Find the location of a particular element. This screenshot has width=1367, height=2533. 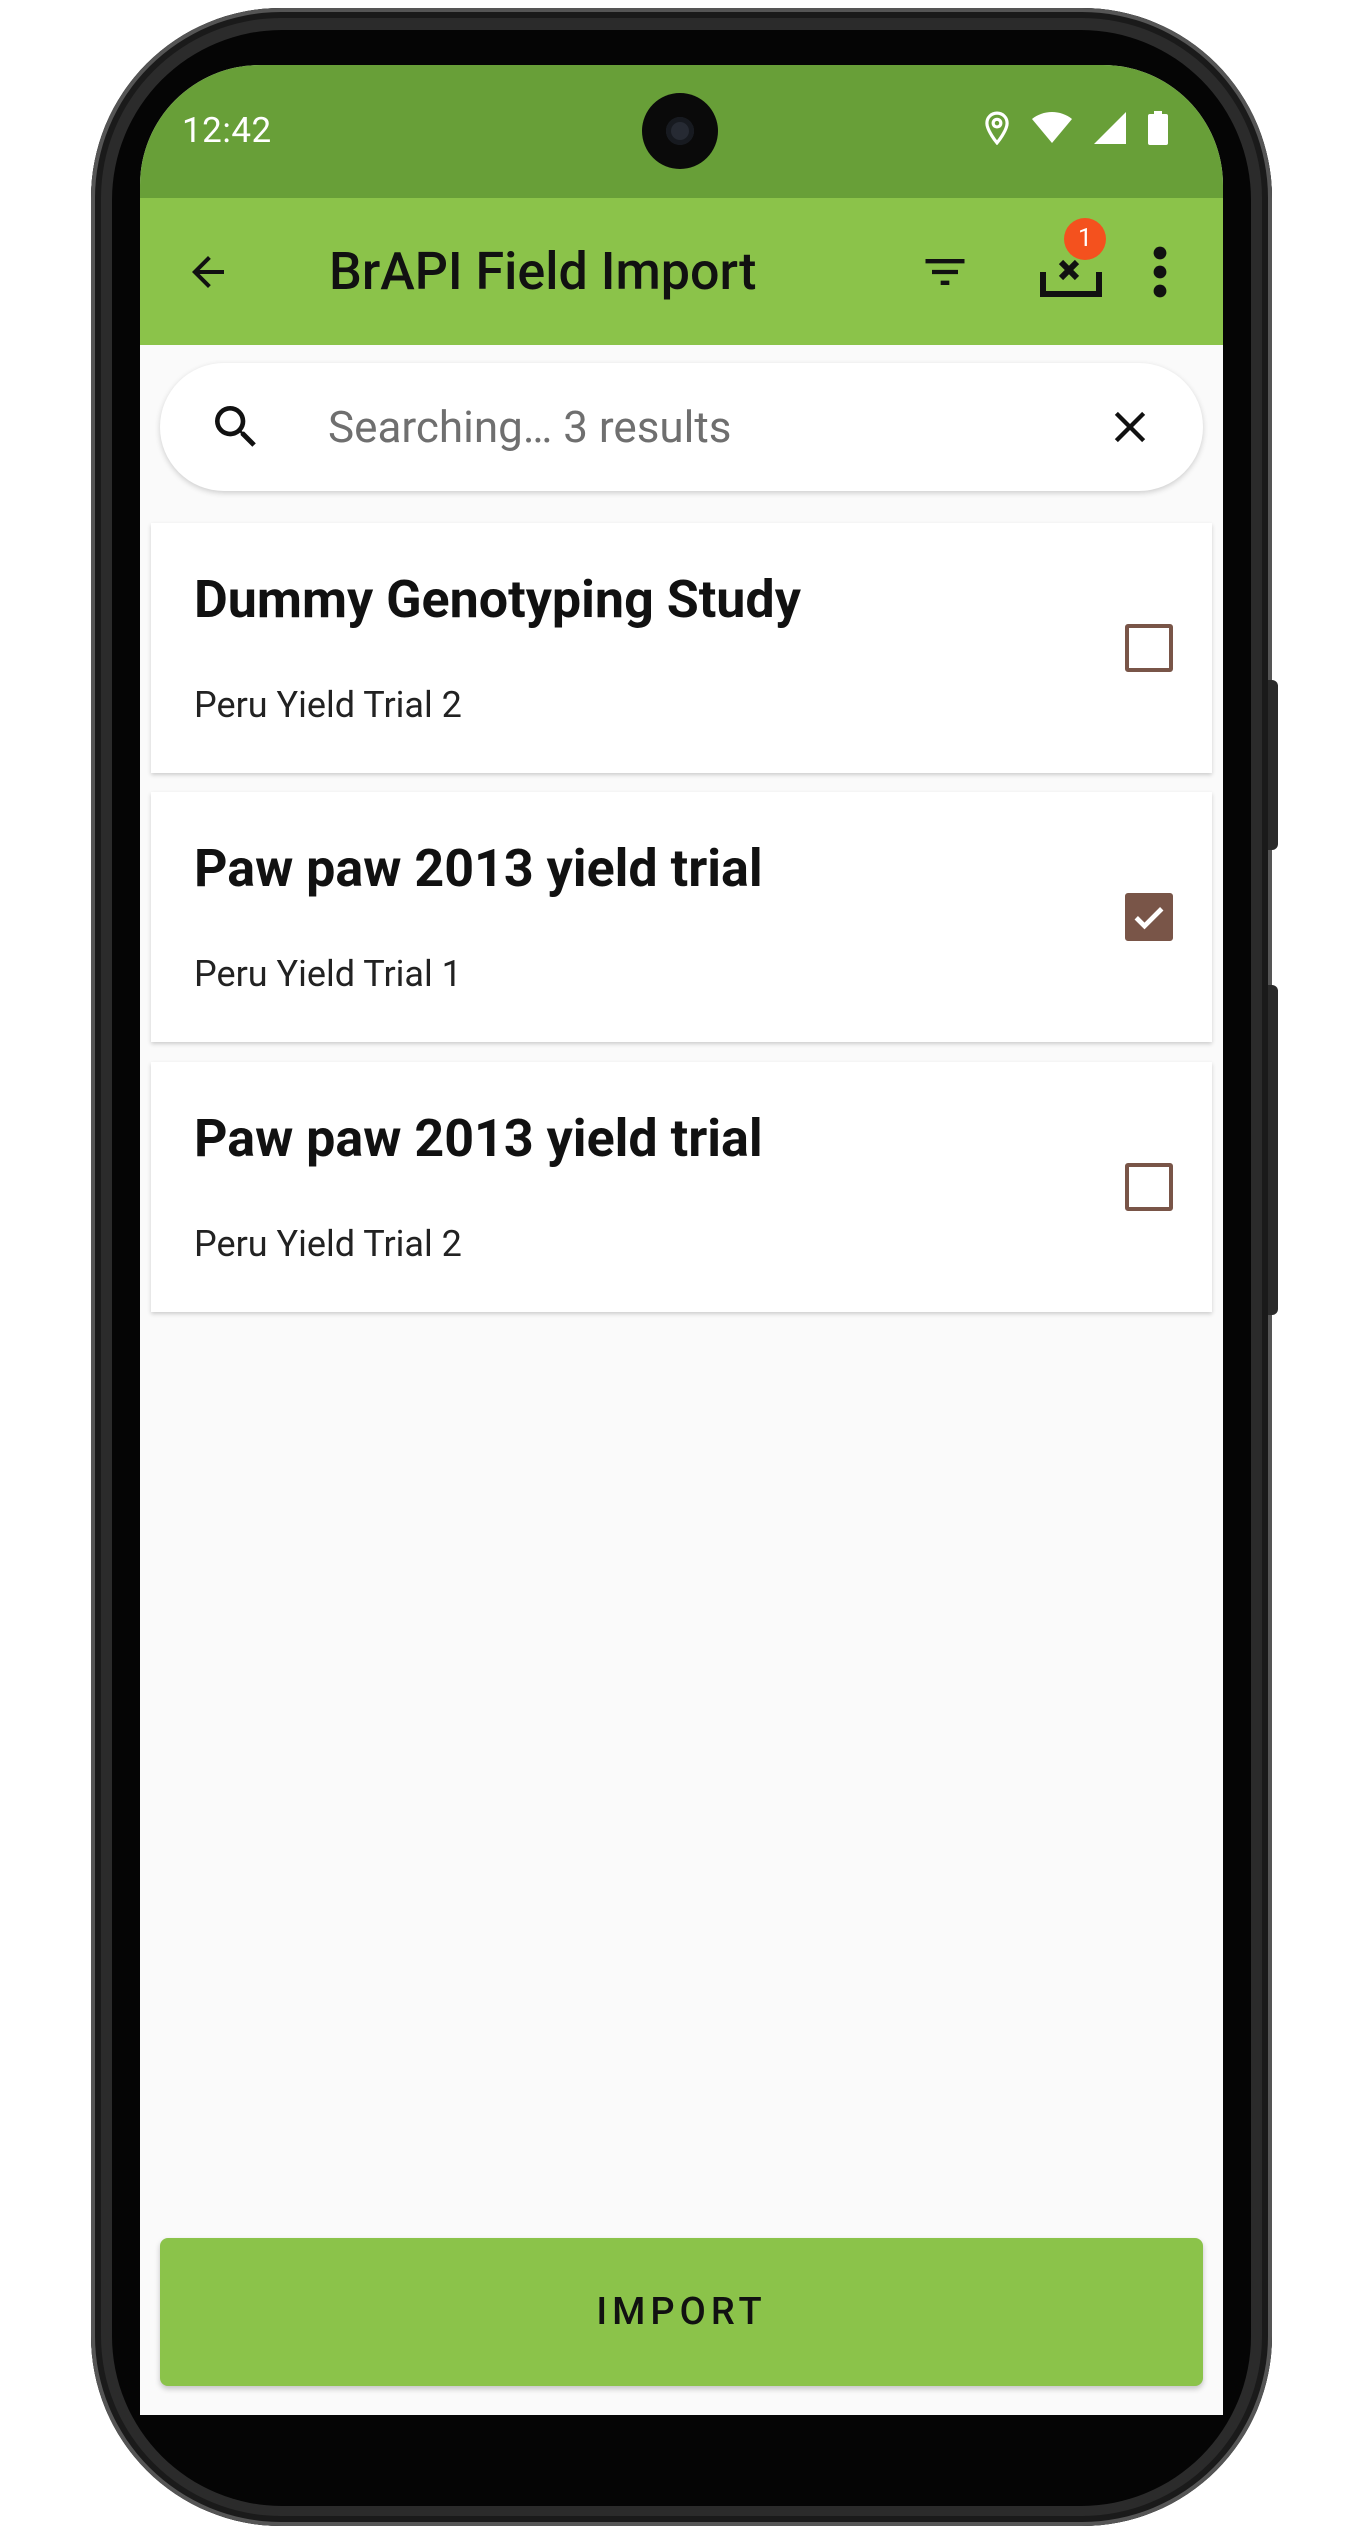

page-title: BrAPI Field Import is located at coordinates (543, 271).